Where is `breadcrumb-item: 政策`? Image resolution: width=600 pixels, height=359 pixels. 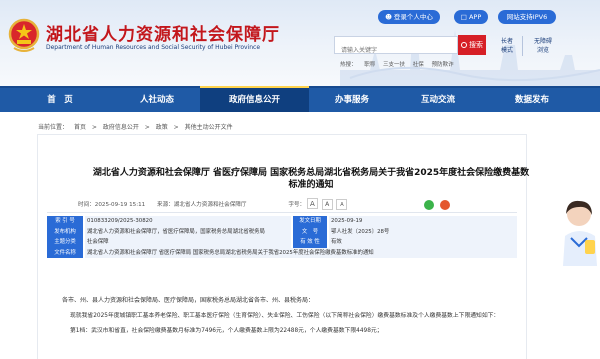
breadcrumb-item: 政策 is located at coordinates (162, 127).